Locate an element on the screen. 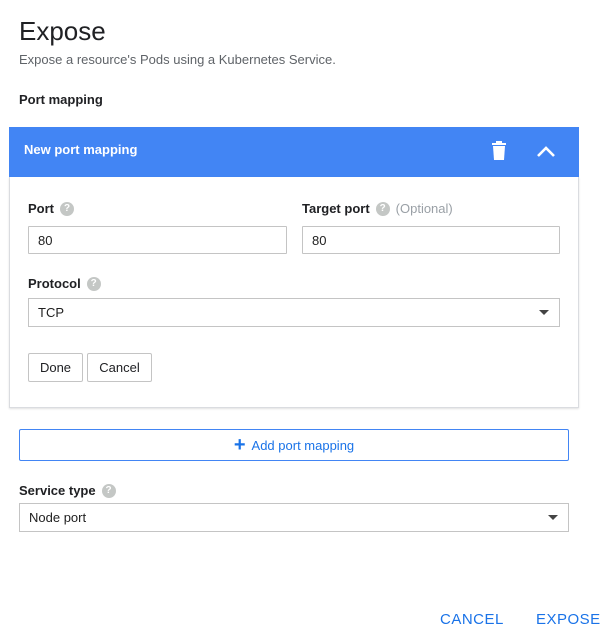 This screenshot has height=642, width=609. protocol-label: Protocol ? is located at coordinates (64, 283).